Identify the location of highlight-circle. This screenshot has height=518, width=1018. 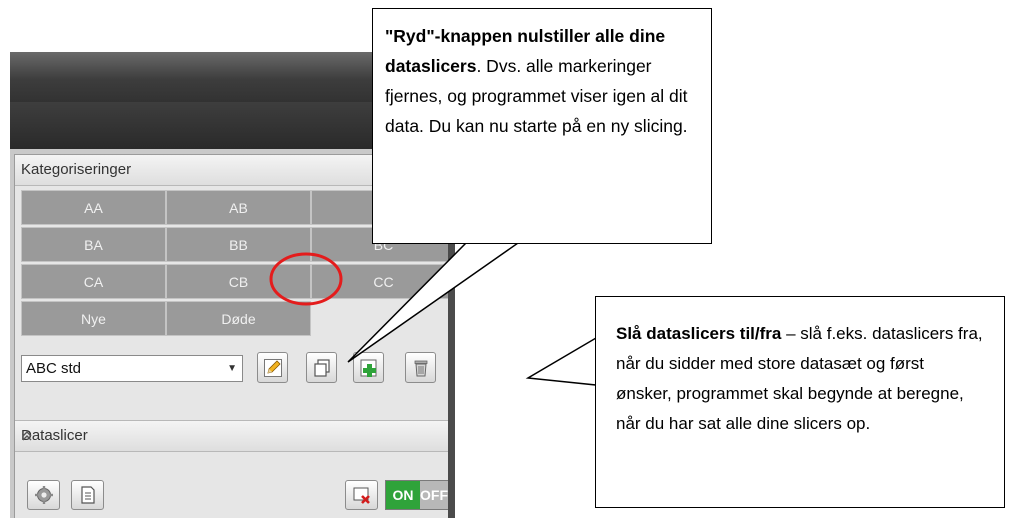
(306, 279).